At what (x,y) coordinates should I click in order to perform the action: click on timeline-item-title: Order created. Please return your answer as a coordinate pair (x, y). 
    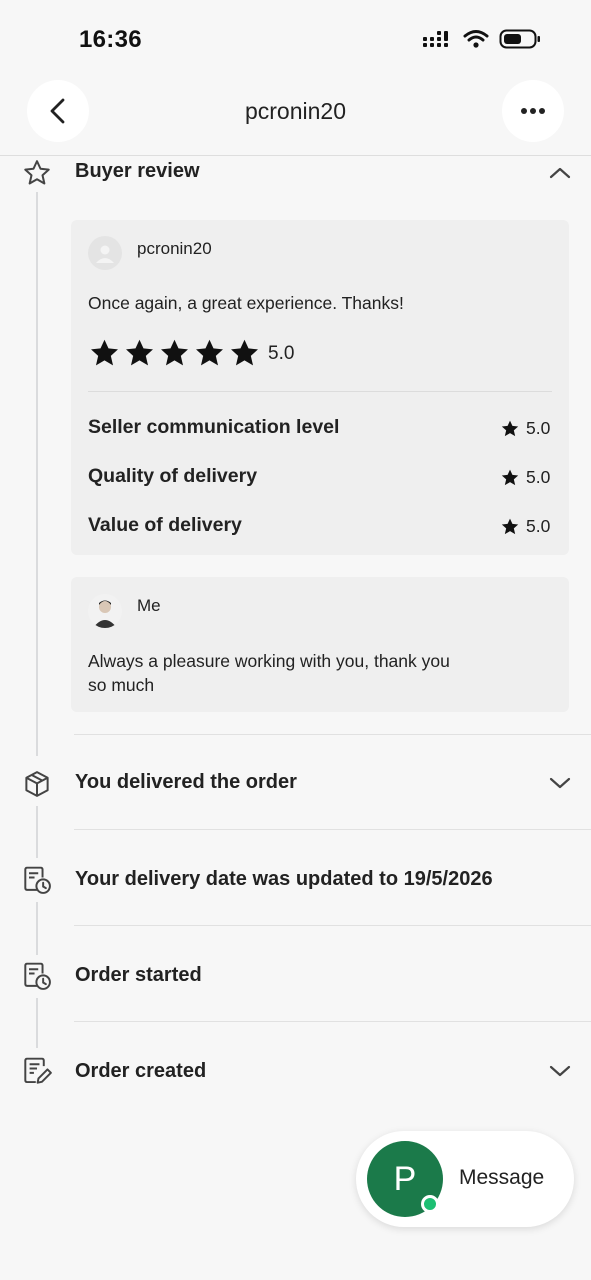
    Looking at the image, I should click on (140, 1071).